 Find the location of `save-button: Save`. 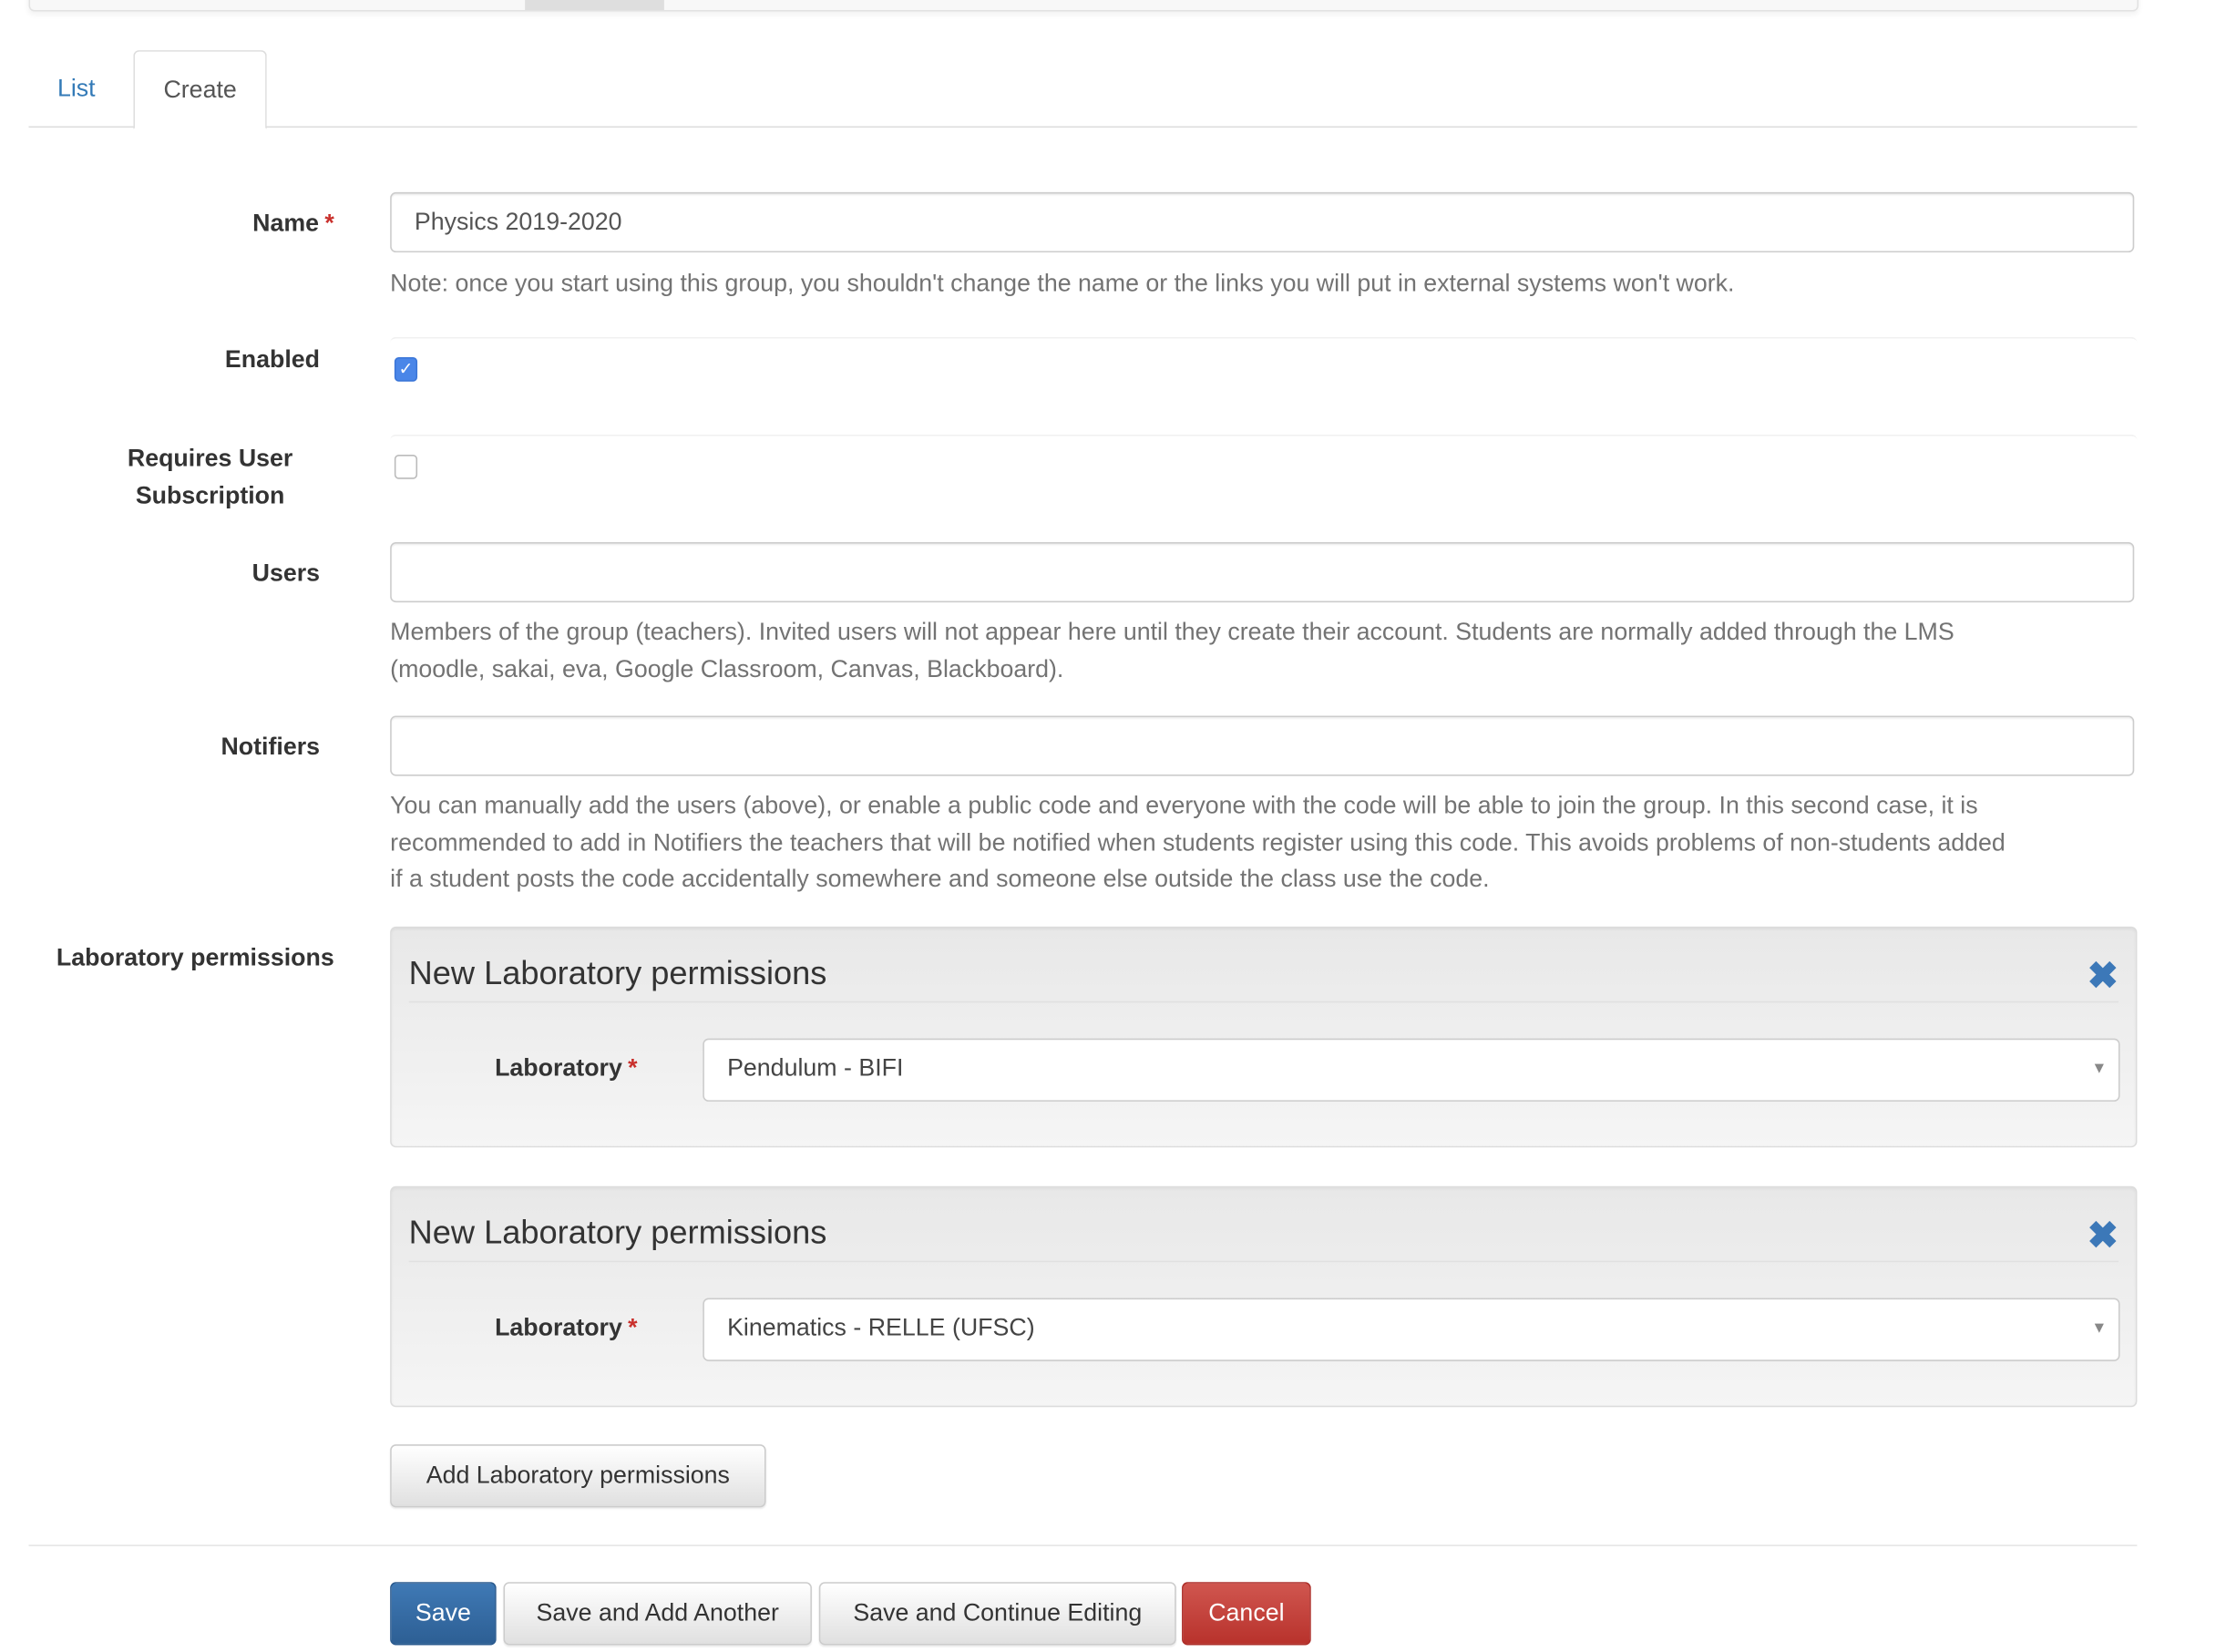

save-button: Save is located at coordinates (444, 1614).